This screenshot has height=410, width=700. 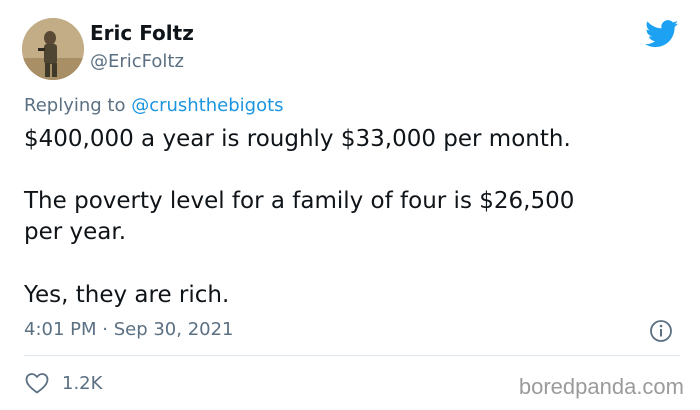 I want to click on avatar, so click(x=53, y=49).